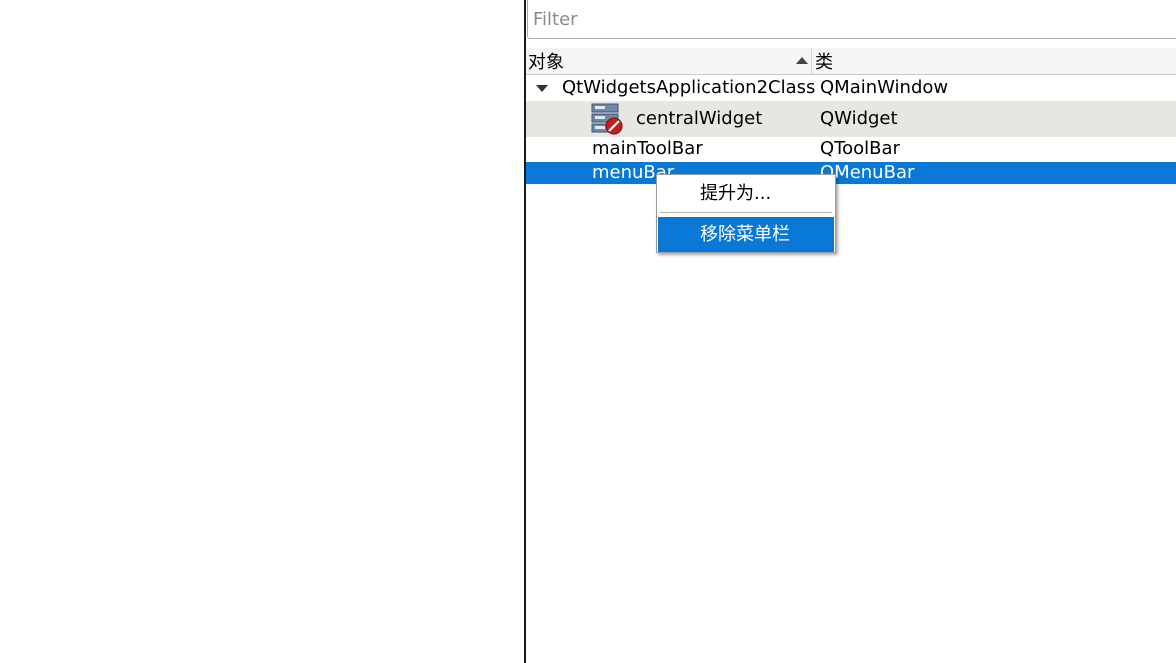 The width and height of the screenshot is (1176, 663). Describe the element at coordinates (860, 148) in the screenshot. I see `object-class: QToolBar` at that location.